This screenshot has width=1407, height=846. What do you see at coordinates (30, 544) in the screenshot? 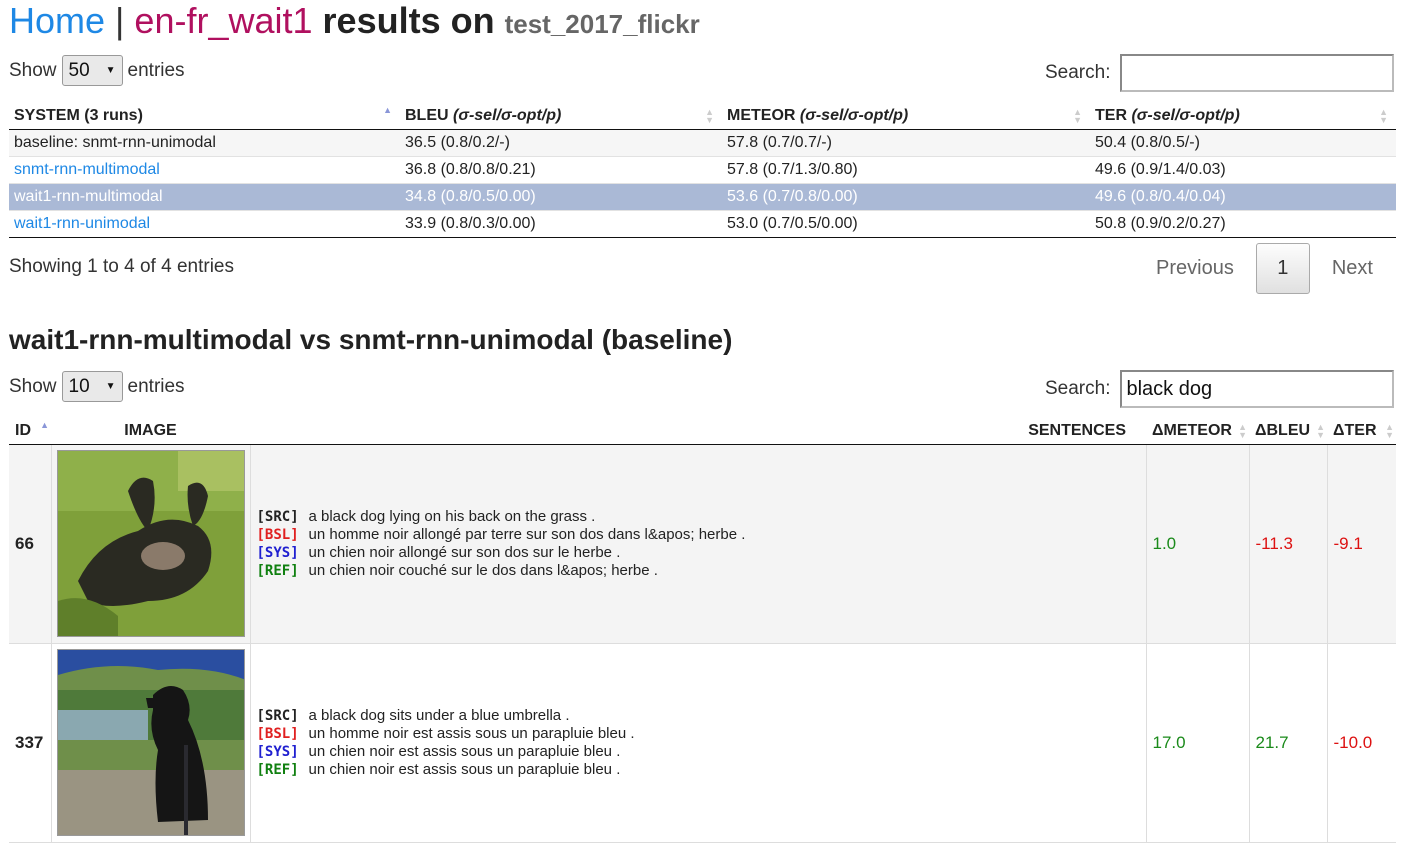
I see `id-cell: 66` at bounding box center [30, 544].